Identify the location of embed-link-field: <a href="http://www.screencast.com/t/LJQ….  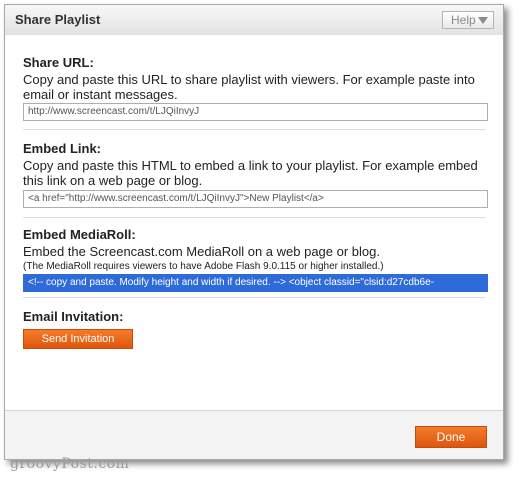
(255, 199).